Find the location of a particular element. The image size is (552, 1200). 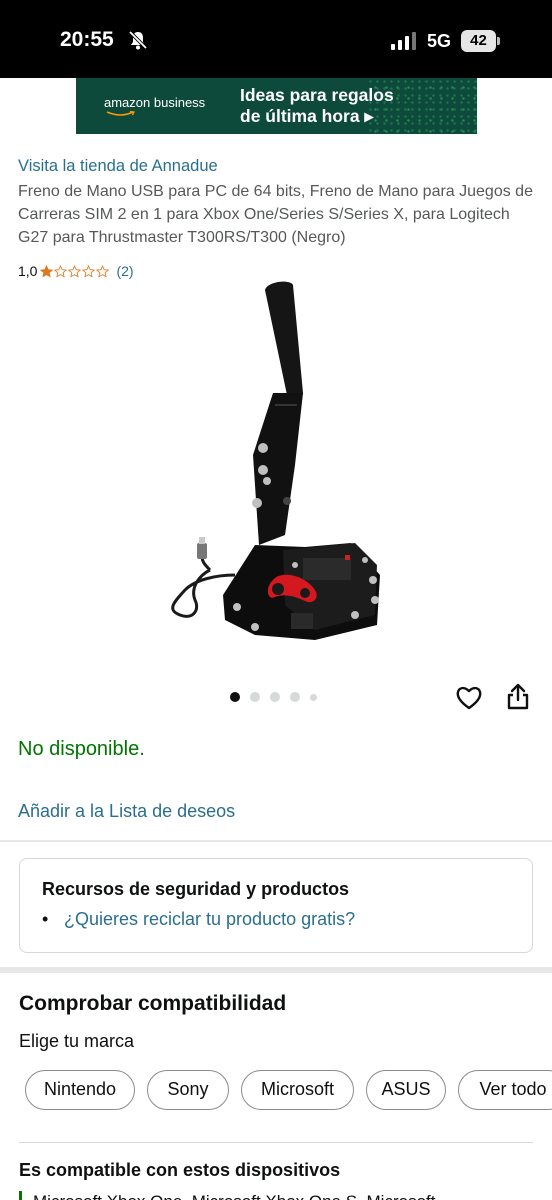

rating-value: 1,0 is located at coordinates (28, 271).